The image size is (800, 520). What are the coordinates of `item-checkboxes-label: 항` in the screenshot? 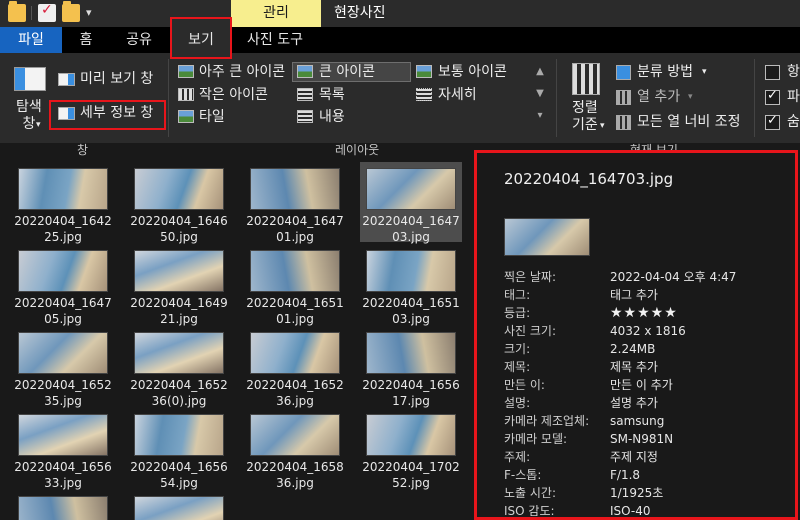 It's located at (793, 72).